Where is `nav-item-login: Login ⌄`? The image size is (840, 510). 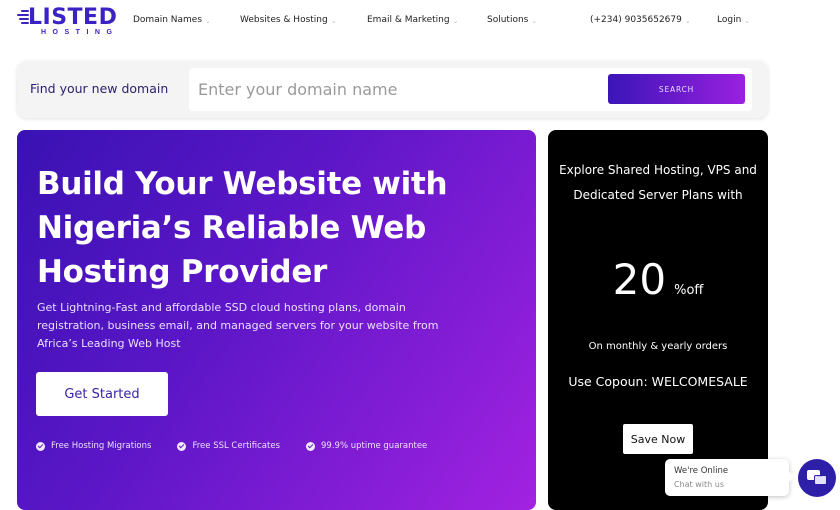
nav-item-login: Login ⌄ is located at coordinates (733, 20).